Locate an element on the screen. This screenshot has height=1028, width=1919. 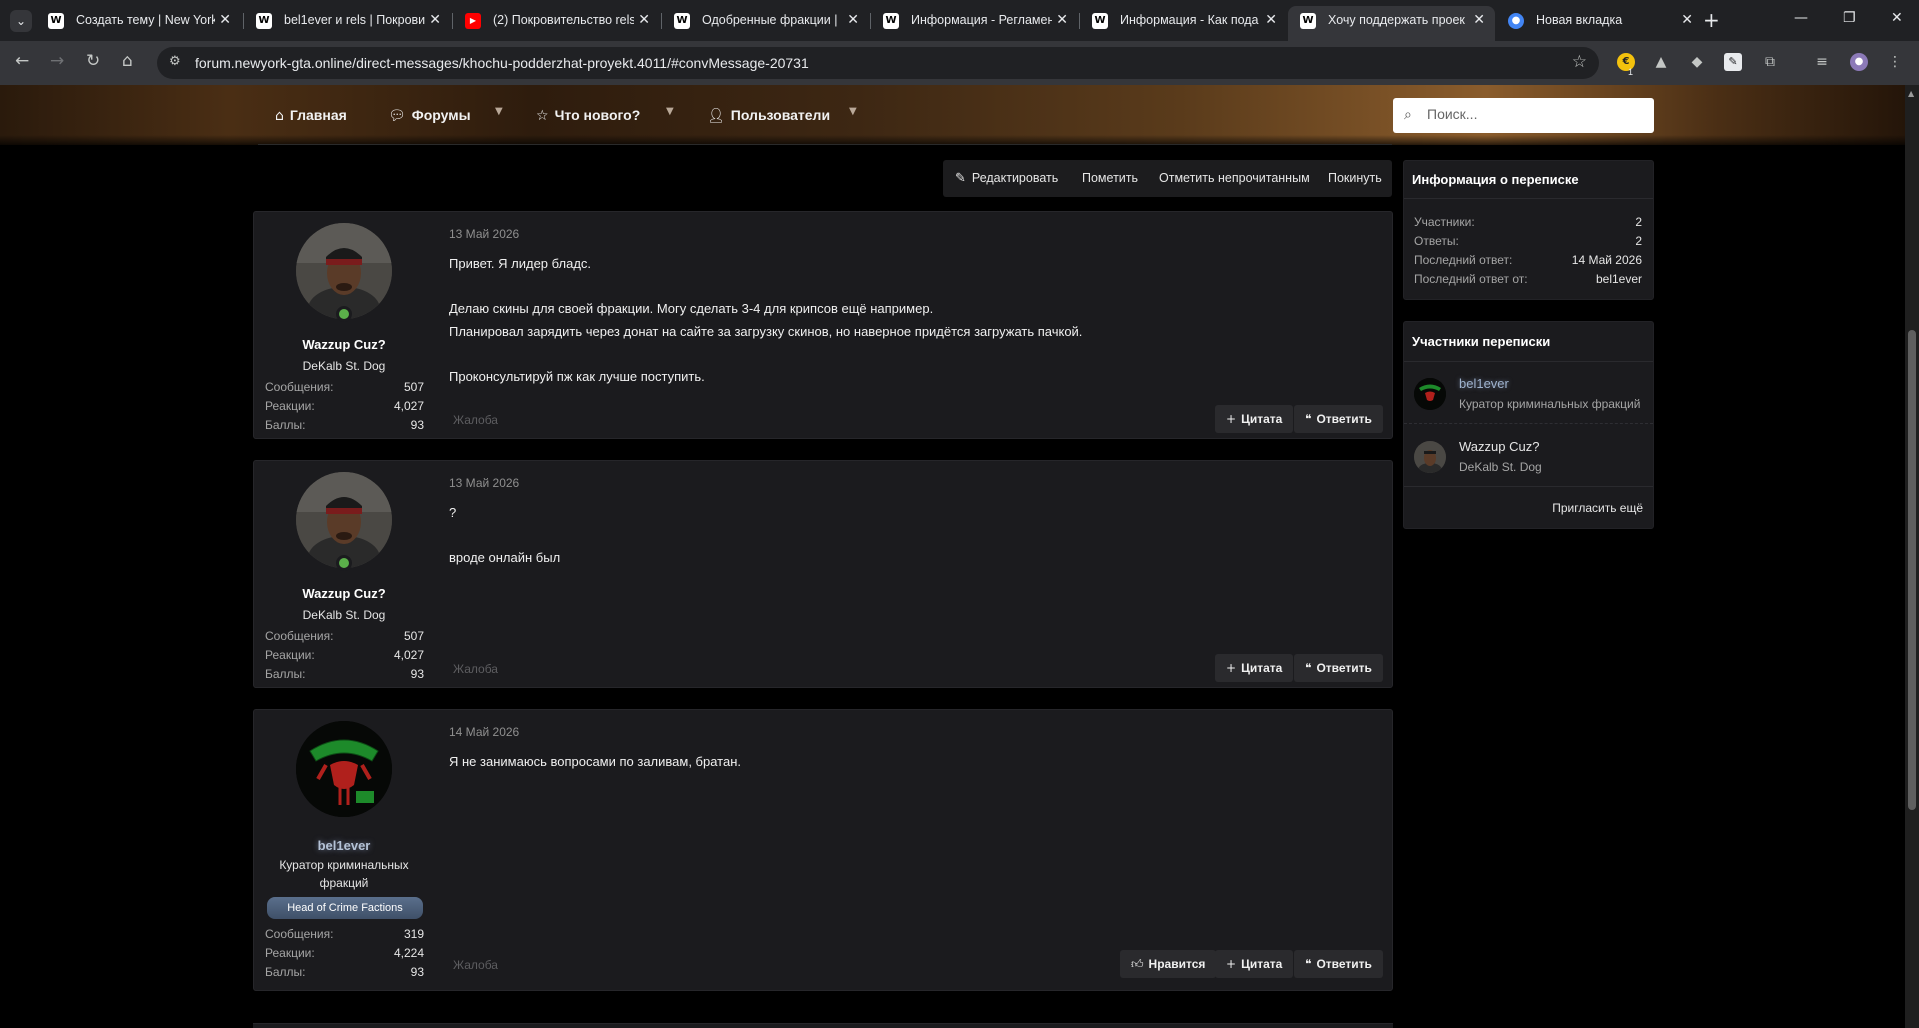
youtube-favicon-icon: ▶ is located at coordinates (473, 21).